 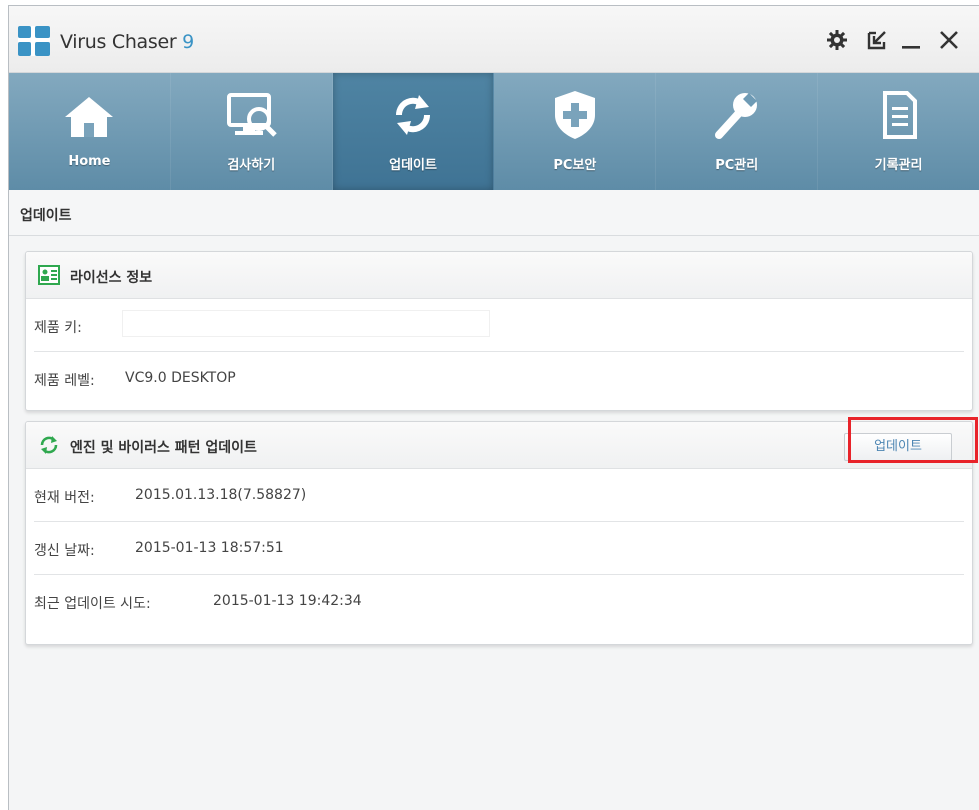 I want to click on home-icon, so click(x=89, y=117).